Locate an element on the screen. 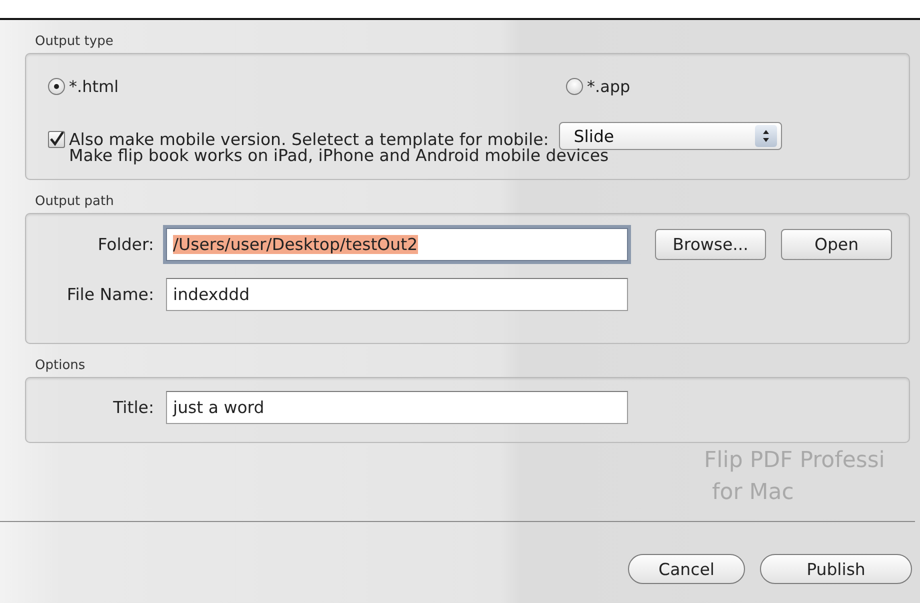 Image resolution: width=920 pixels, height=603 pixels. checkbox-label: Also make mobile version. Seletect a template for mobile: is located at coordinates (309, 139).